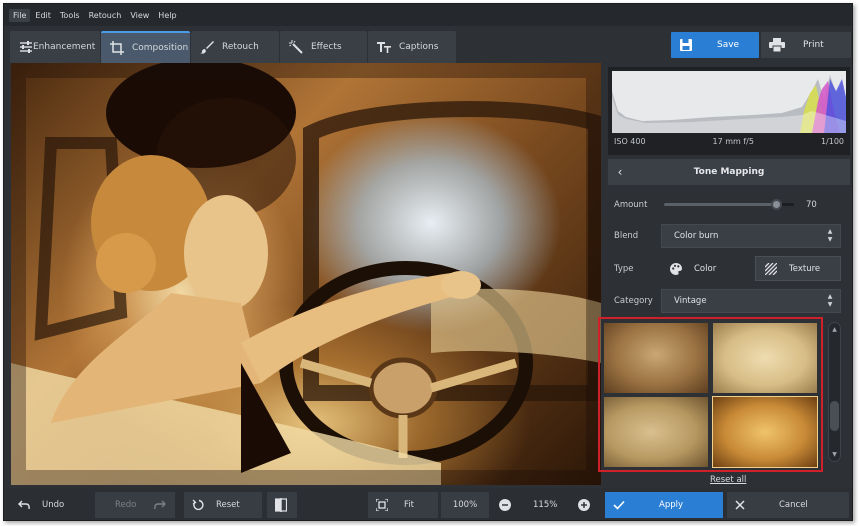  I want to click on fit-label: Fit, so click(409, 505).